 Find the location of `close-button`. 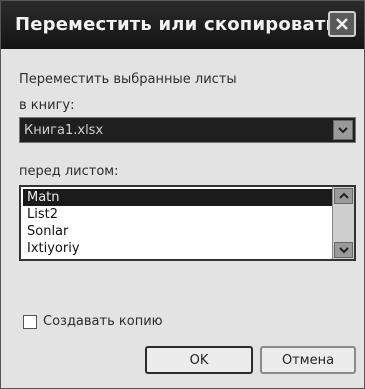

close-button is located at coordinates (342, 24).